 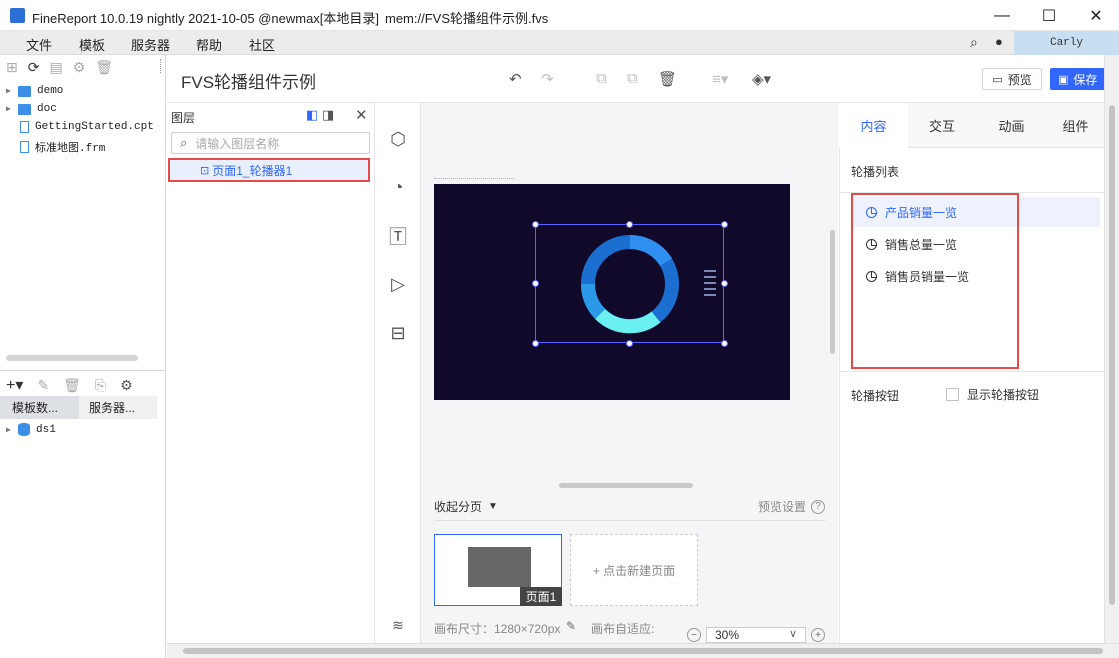 What do you see at coordinates (398, 284) in the screenshot?
I see `media-icon: ▷` at bounding box center [398, 284].